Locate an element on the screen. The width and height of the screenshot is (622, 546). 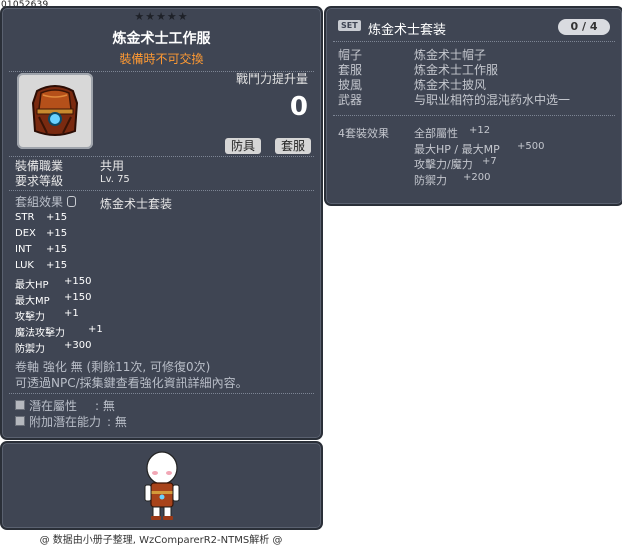
stat-row: INT +15 is located at coordinates (41, 249).